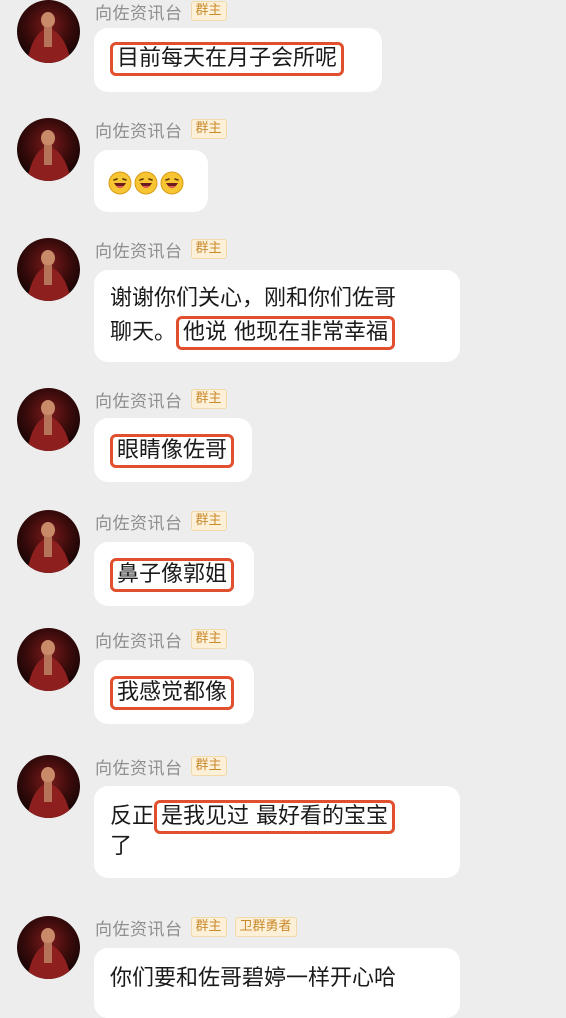  I want to click on highlighted-text: 眼睛像佐哥, so click(172, 451).